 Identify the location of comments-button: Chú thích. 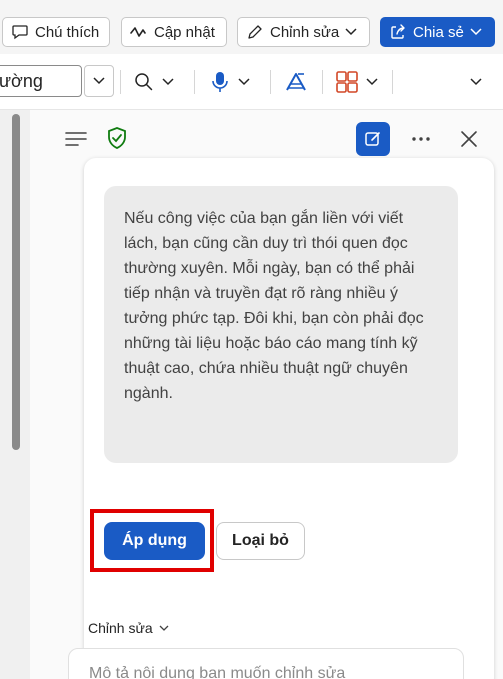
(56, 32).